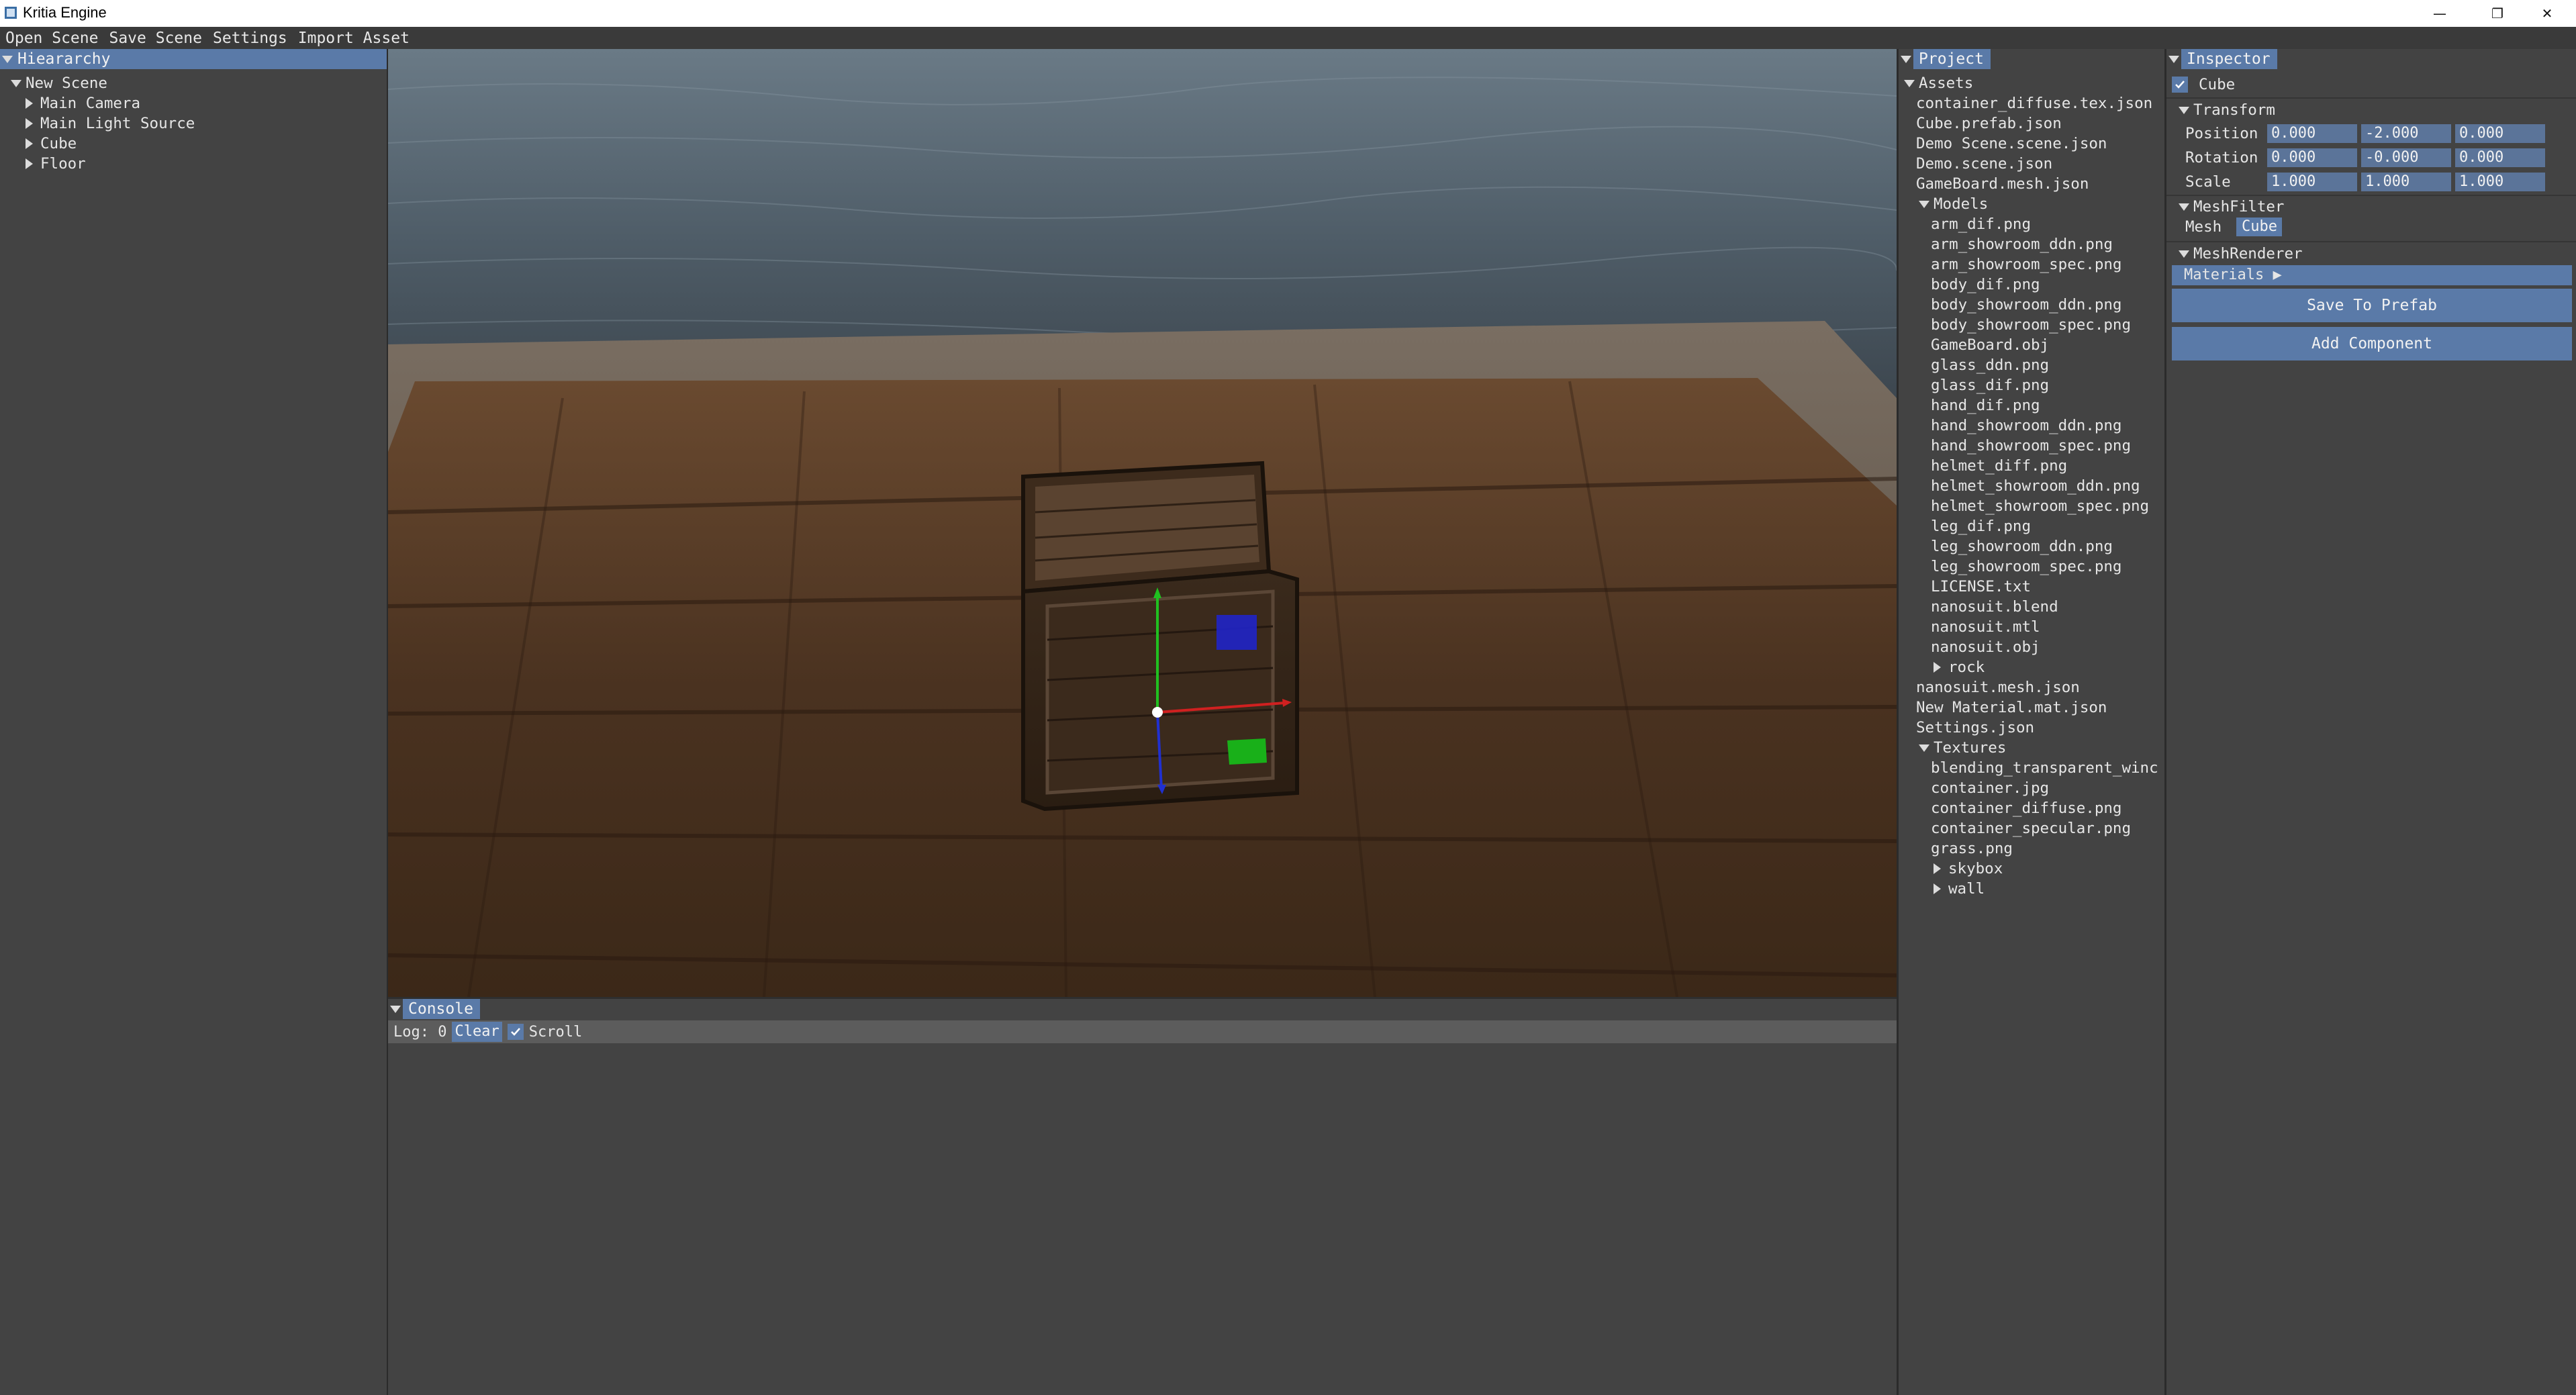 This screenshot has width=2576, height=1395. What do you see at coordinates (2034, 103) in the screenshot?
I see `project-file: container_diffuse.tex.json` at bounding box center [2034, 103].